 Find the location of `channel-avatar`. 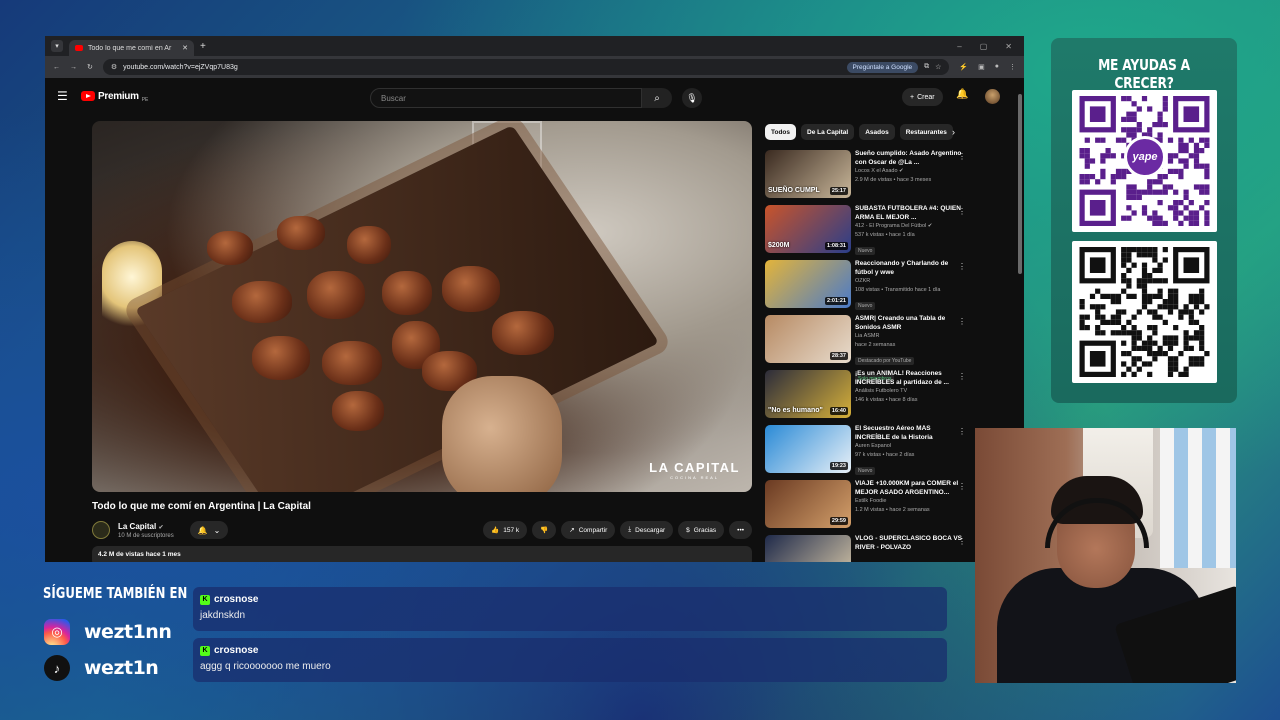

channel-avatar is located at coordinates (101, 530).